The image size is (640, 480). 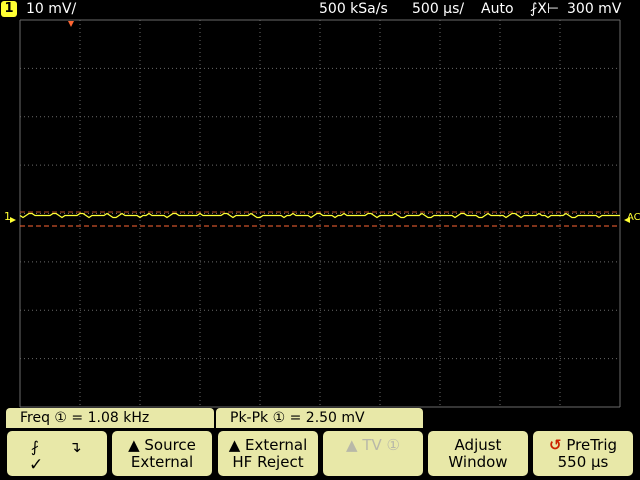 What do you see at coordinates (592, 445) in the screenshot?
I see `pretrig-label: PreTrig` at bounding box center [592, 445].